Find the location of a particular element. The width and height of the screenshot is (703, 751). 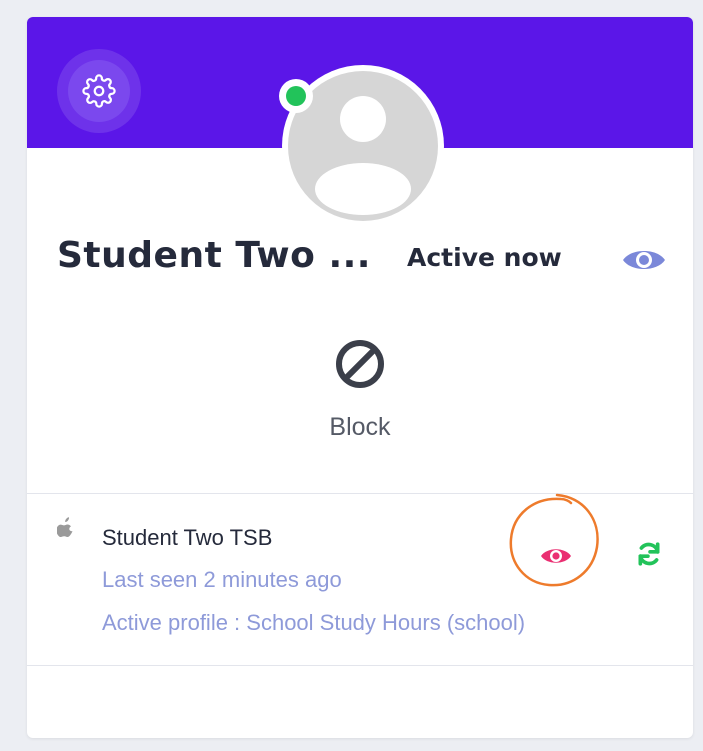

online-indicator is located at coordinates (296, 96).